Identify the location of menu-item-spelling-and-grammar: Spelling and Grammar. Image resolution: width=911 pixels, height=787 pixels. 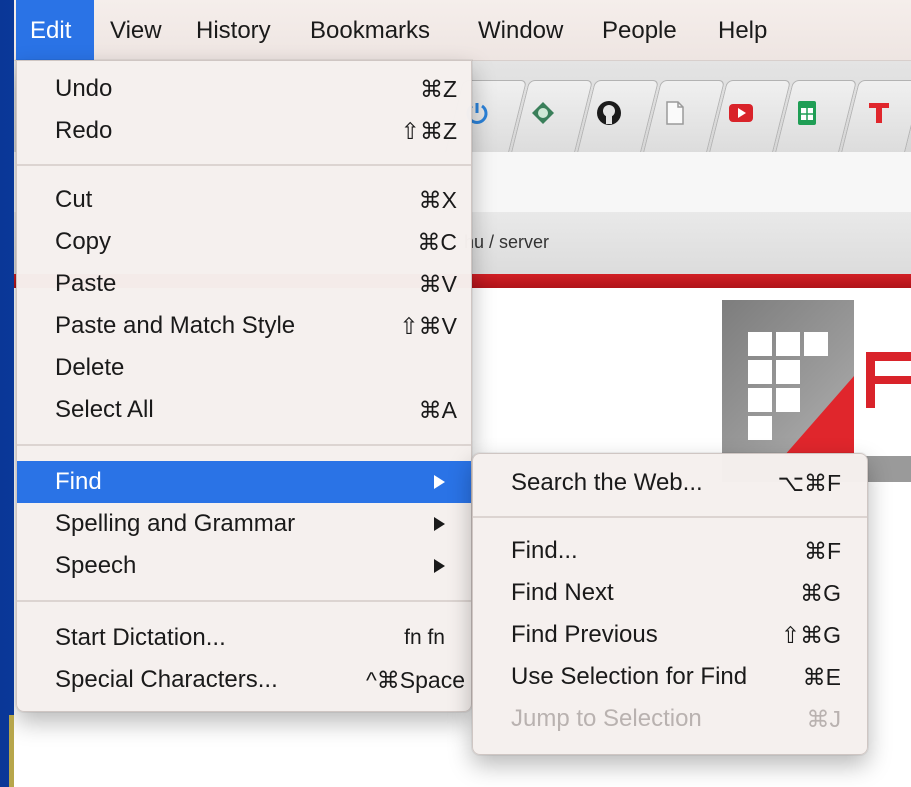
(244, 524).